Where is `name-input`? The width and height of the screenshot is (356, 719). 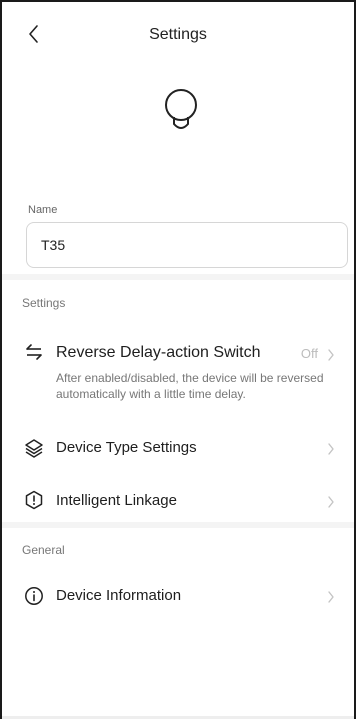 name-input is located at coordinates (187, 245).